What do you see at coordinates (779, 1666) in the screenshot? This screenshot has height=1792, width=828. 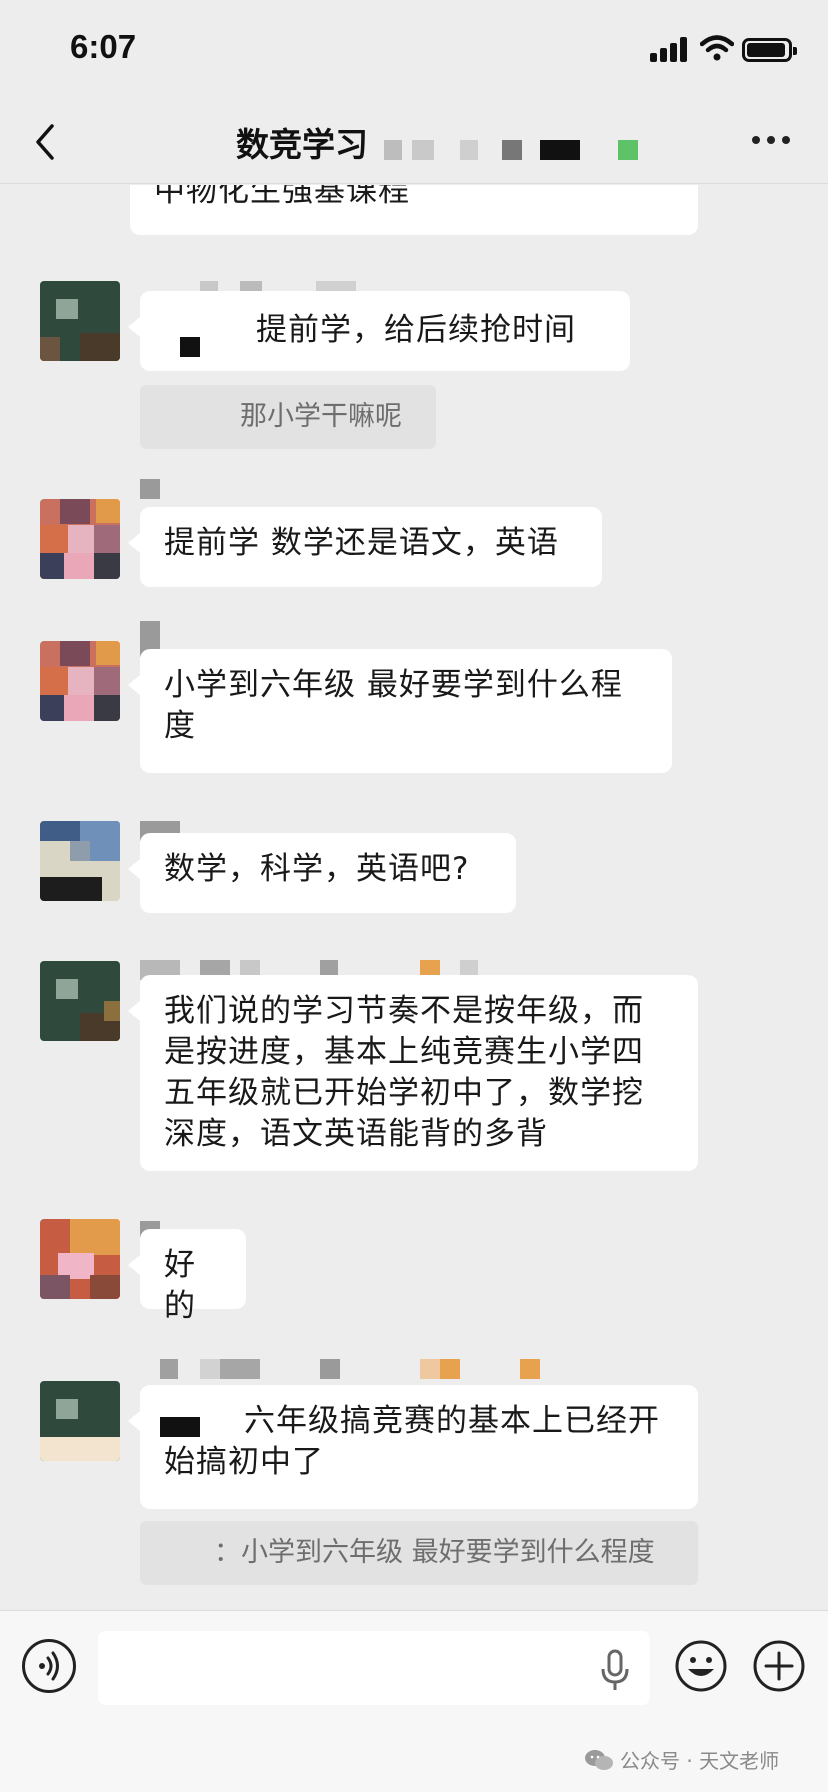 I see `plus-icon` at bounding box center [779, 1666].